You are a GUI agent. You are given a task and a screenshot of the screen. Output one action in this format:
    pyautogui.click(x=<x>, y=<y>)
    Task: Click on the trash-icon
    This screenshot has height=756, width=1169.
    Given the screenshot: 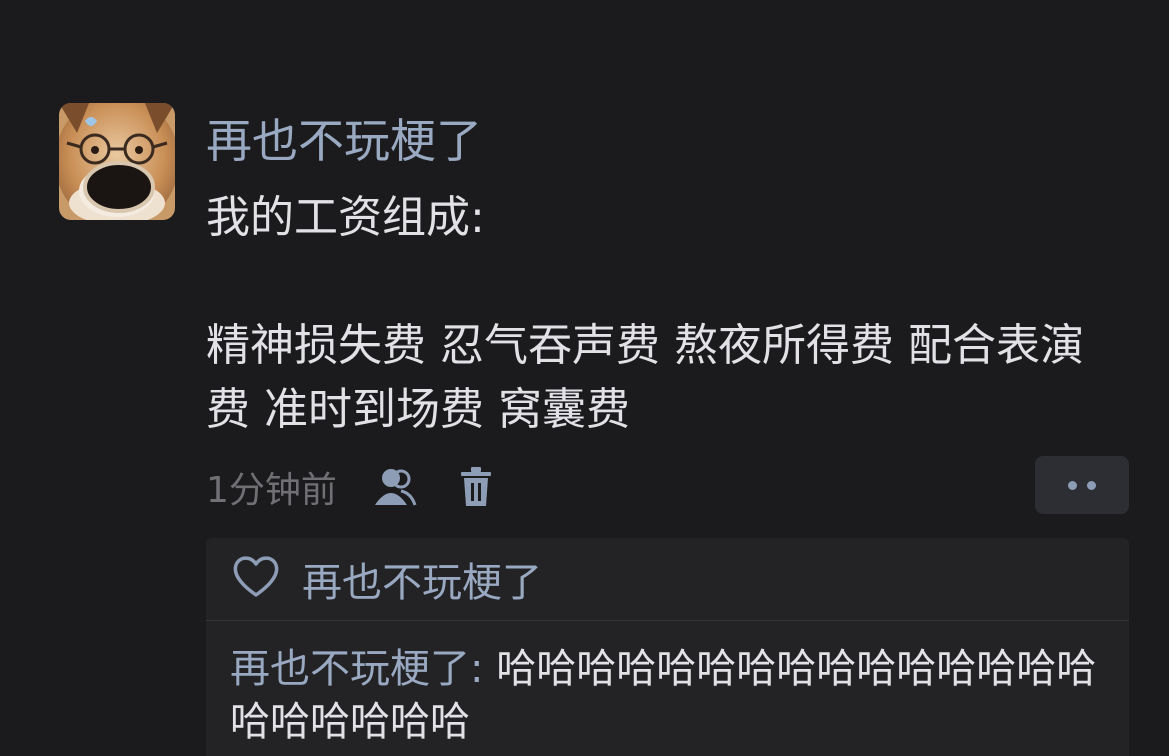 What is the action you would take?
    pyautogui.click(x=476, y=487)
    